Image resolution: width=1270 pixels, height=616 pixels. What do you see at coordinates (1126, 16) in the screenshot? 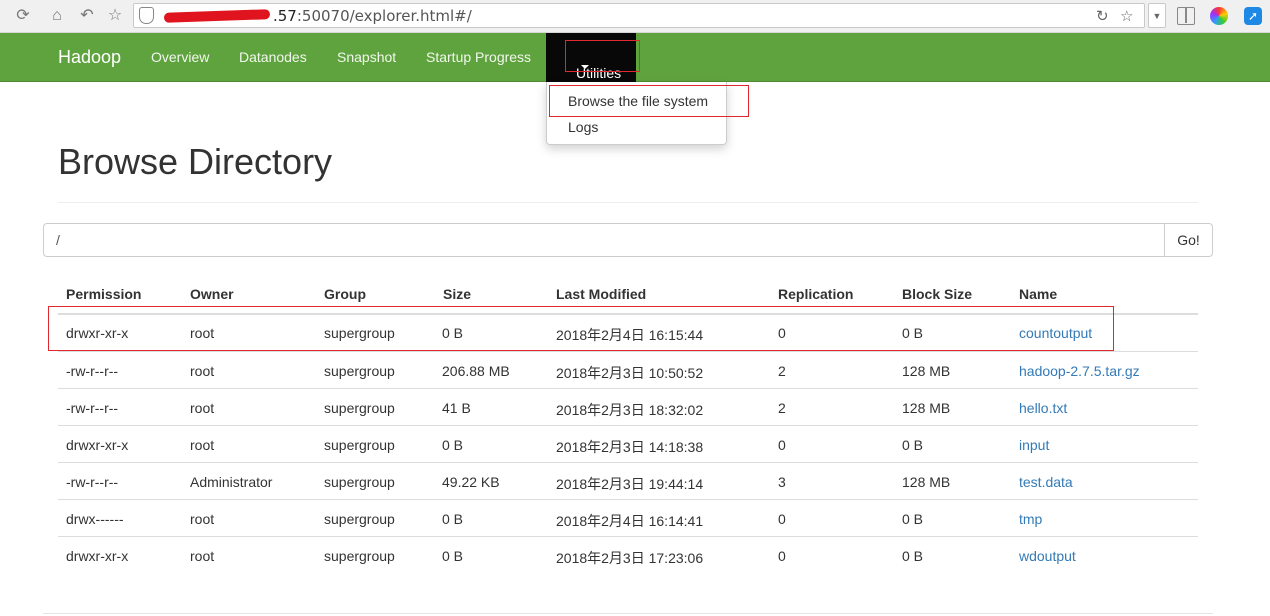
I see `bookmark-star-icon: ☆` at bounding box center [1126, 16].